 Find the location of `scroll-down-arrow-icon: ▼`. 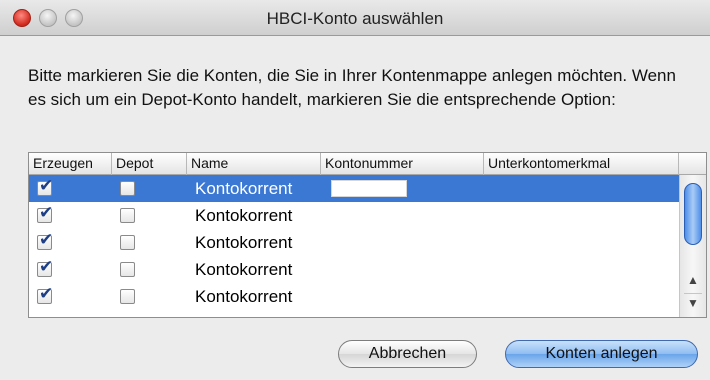

scroll-down-arrow-icon: ▼ is located at coordinates (693, 302).